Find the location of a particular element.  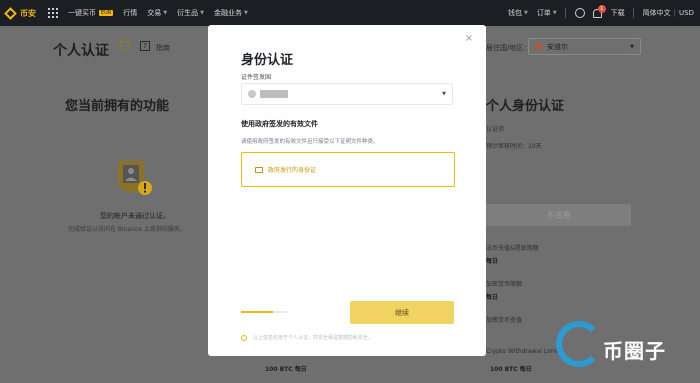

nav-markets: 行情 is located at coordinates (130, 13).